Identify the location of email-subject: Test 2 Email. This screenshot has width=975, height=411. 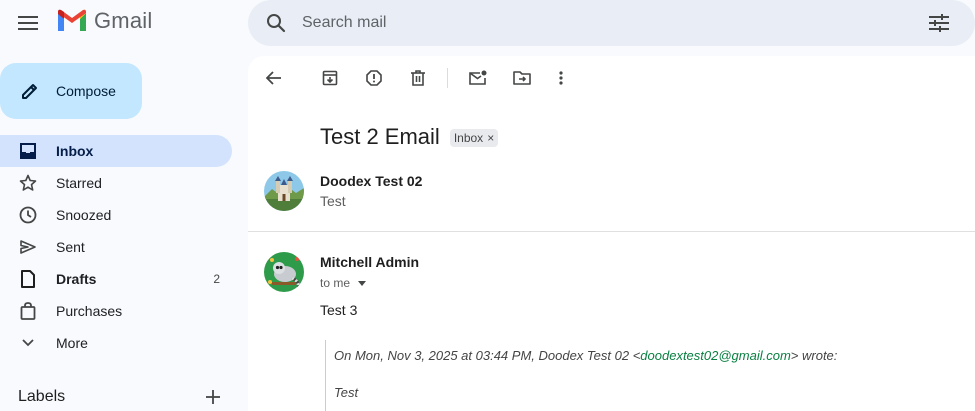
(380, 136).